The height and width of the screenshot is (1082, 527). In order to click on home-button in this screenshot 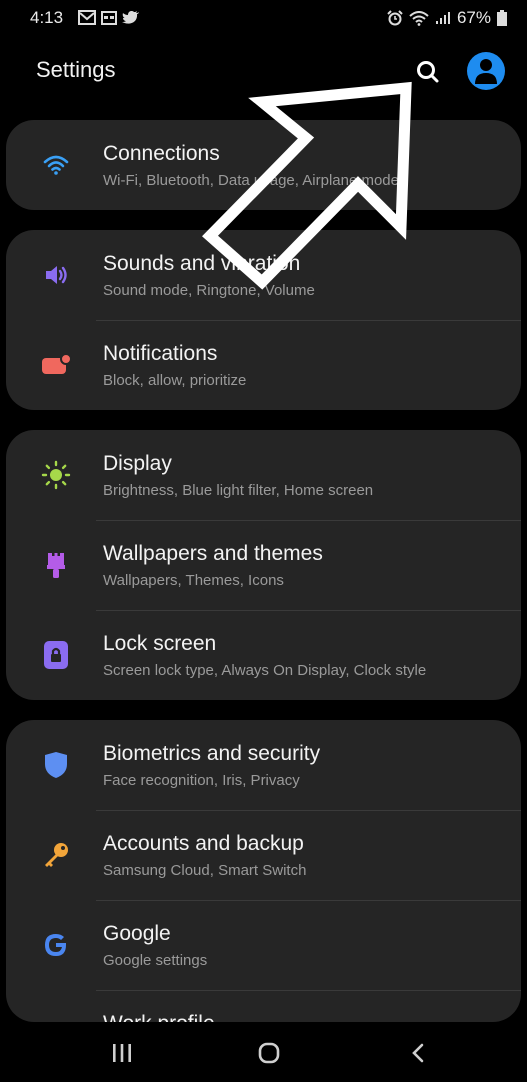, I will do `click(269, 1053)`.